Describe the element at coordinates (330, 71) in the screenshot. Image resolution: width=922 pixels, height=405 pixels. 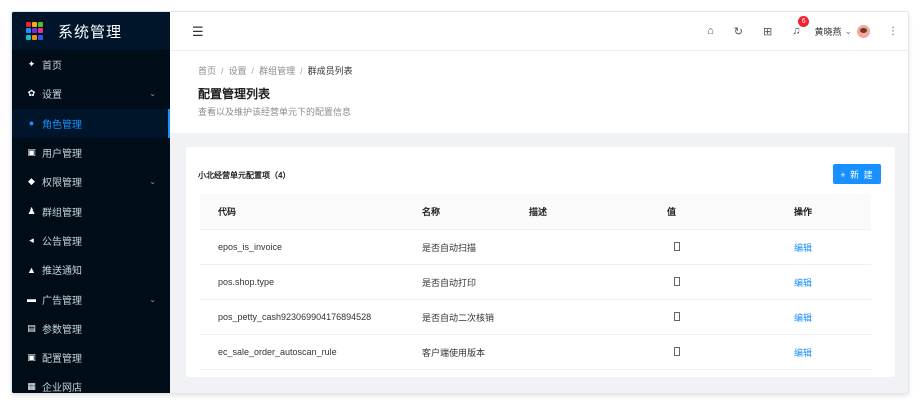
I see `breadcrumb-current: 群成员列表` at that location.